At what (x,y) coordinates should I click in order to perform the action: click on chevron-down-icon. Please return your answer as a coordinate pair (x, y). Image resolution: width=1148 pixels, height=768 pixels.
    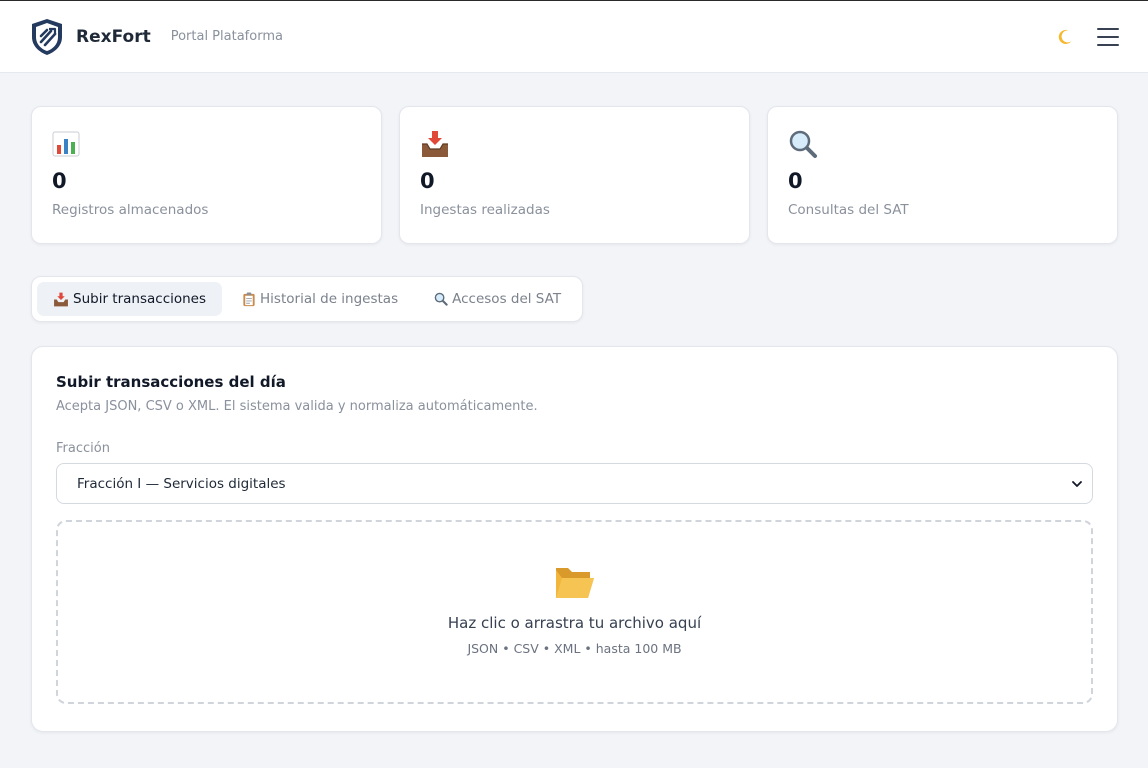
    Looking at the image, I should click on (1077, 484).